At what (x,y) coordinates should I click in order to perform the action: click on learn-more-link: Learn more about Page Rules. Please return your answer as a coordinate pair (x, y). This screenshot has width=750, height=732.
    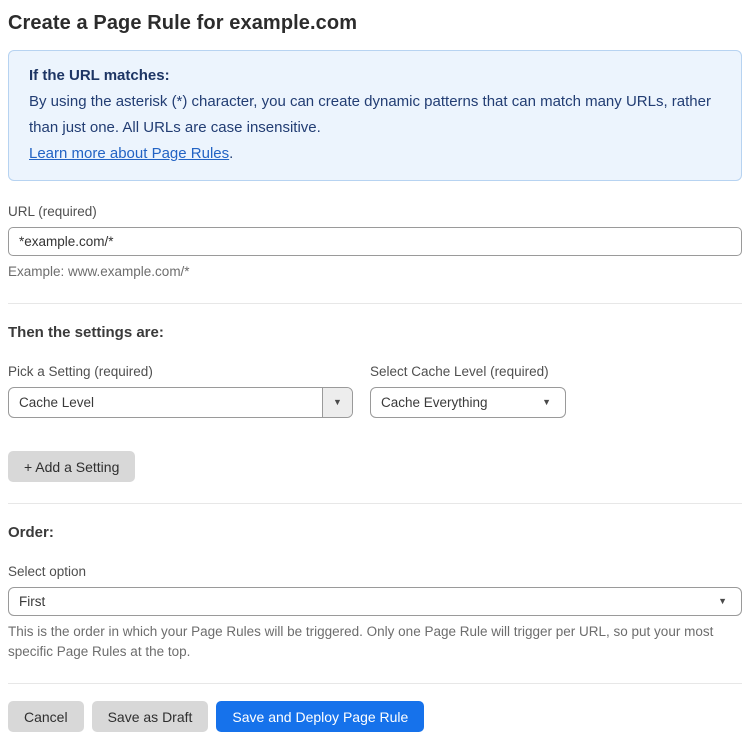
    Looking at the image, I should click on (129, 153).